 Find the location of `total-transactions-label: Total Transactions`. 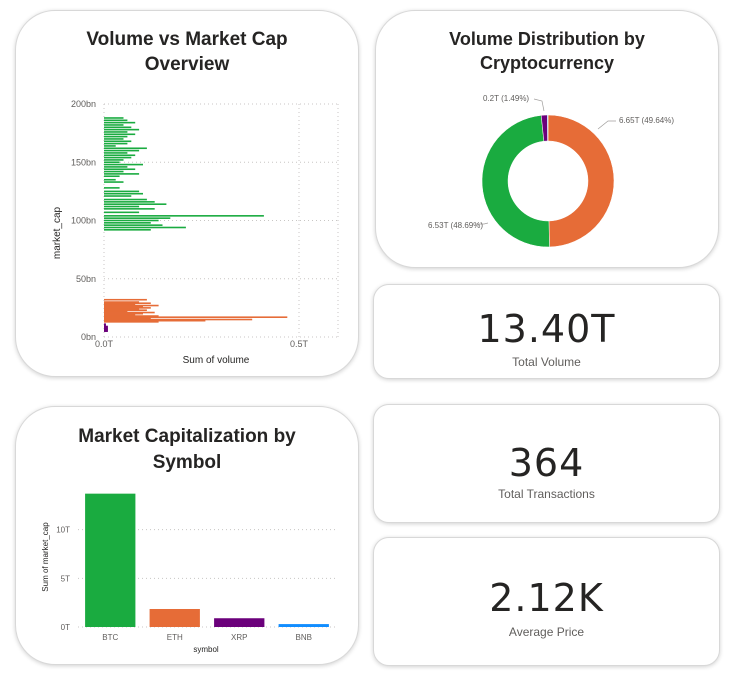

total-transactions-label: Total Transactions is located at coordinates (546, 494).